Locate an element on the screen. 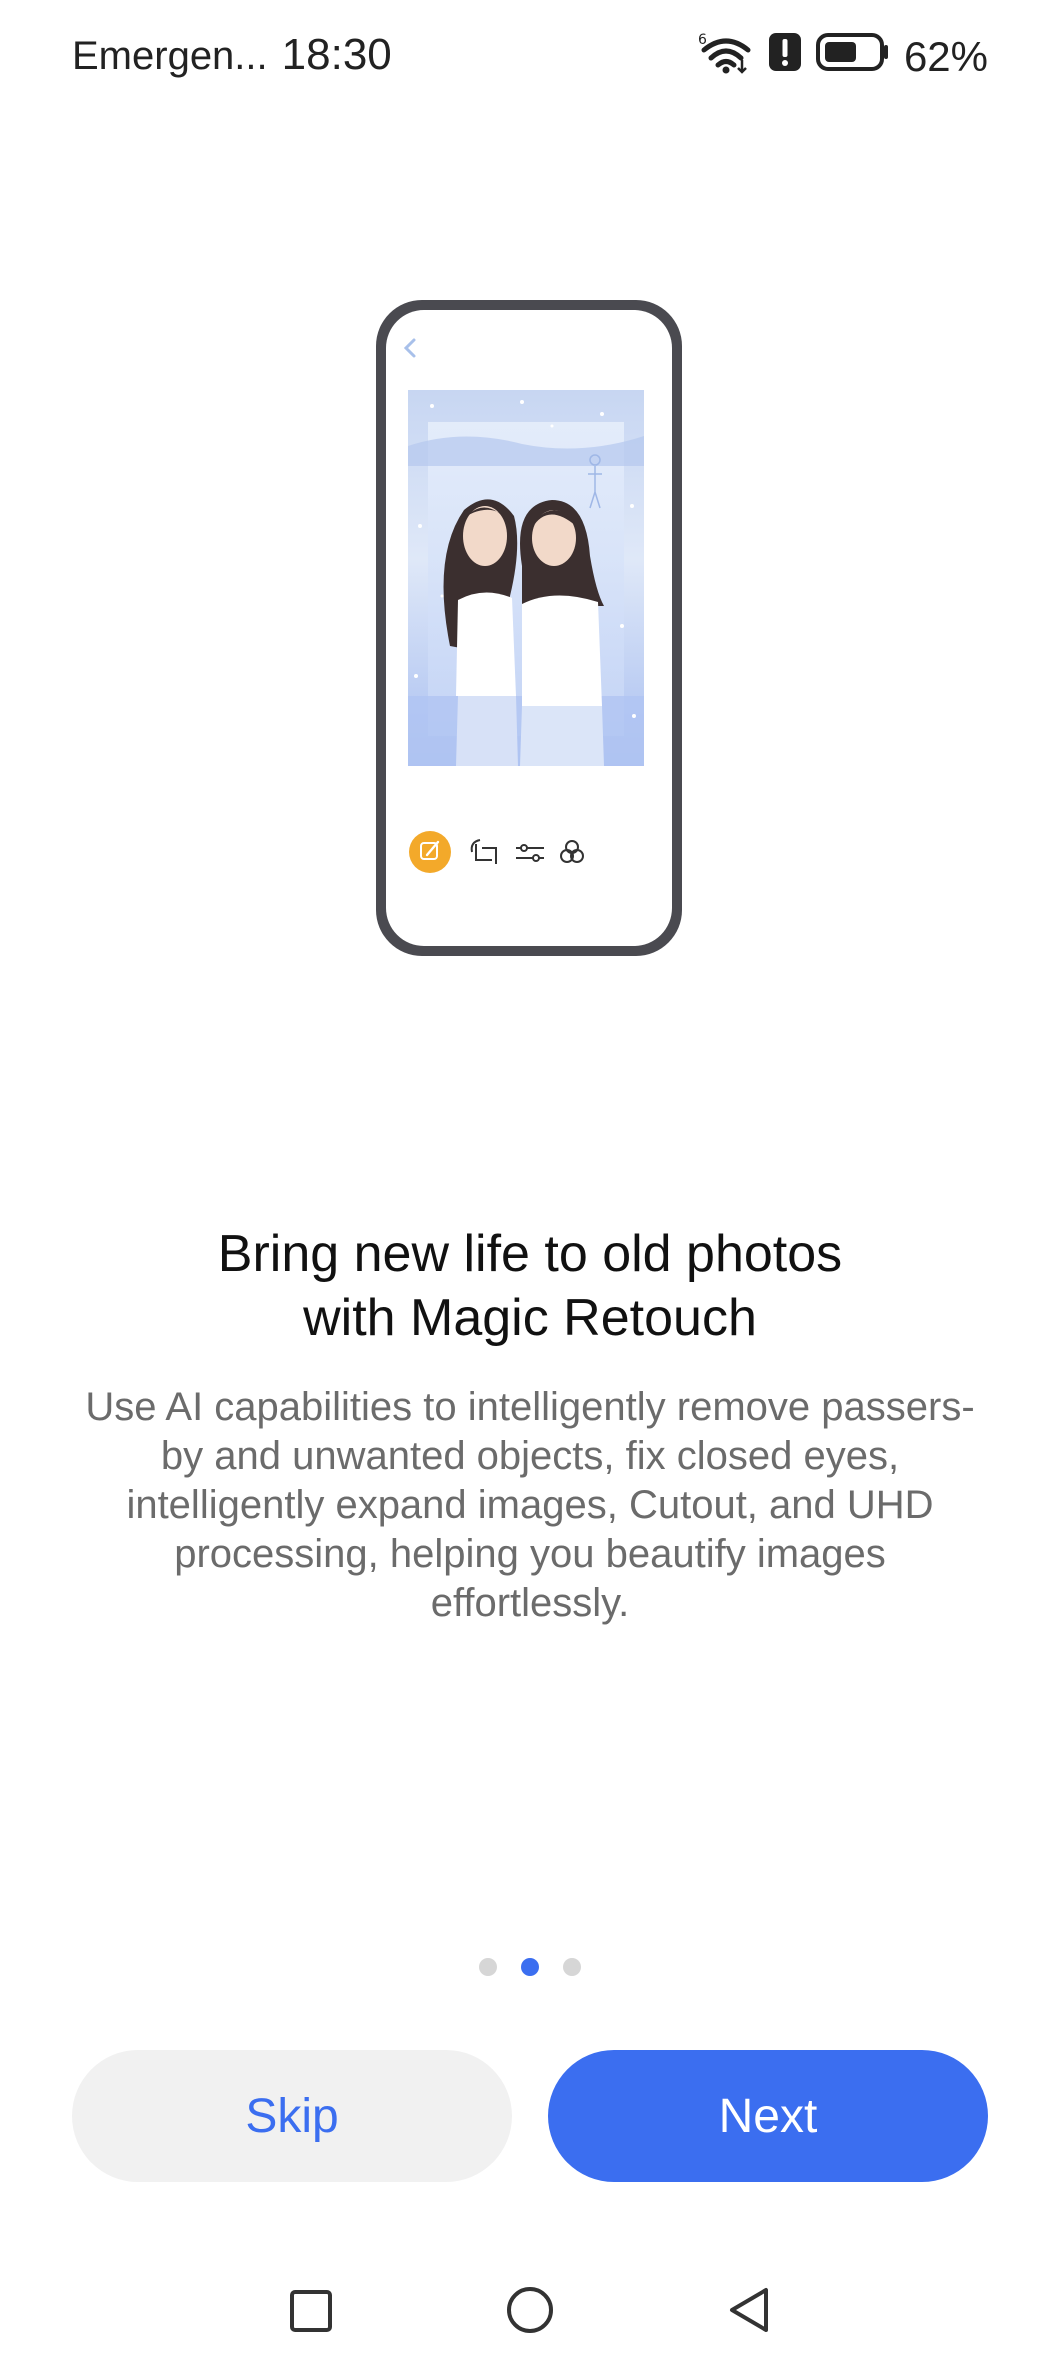 This screenshot has height=2376, width=1060. page-indicator is located at coordinates (530, 1967).